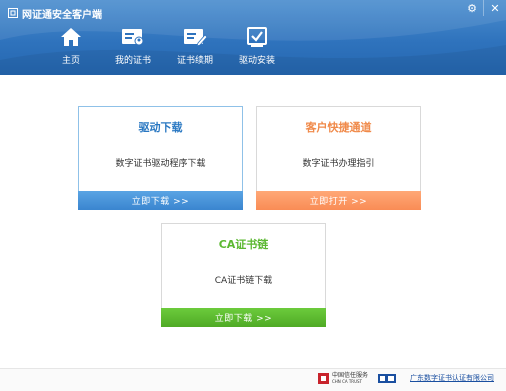  What do you see at coordinates (323, 378) in the screenshot?
I see `trust-seal-icon` at bounding box center [323, 378].